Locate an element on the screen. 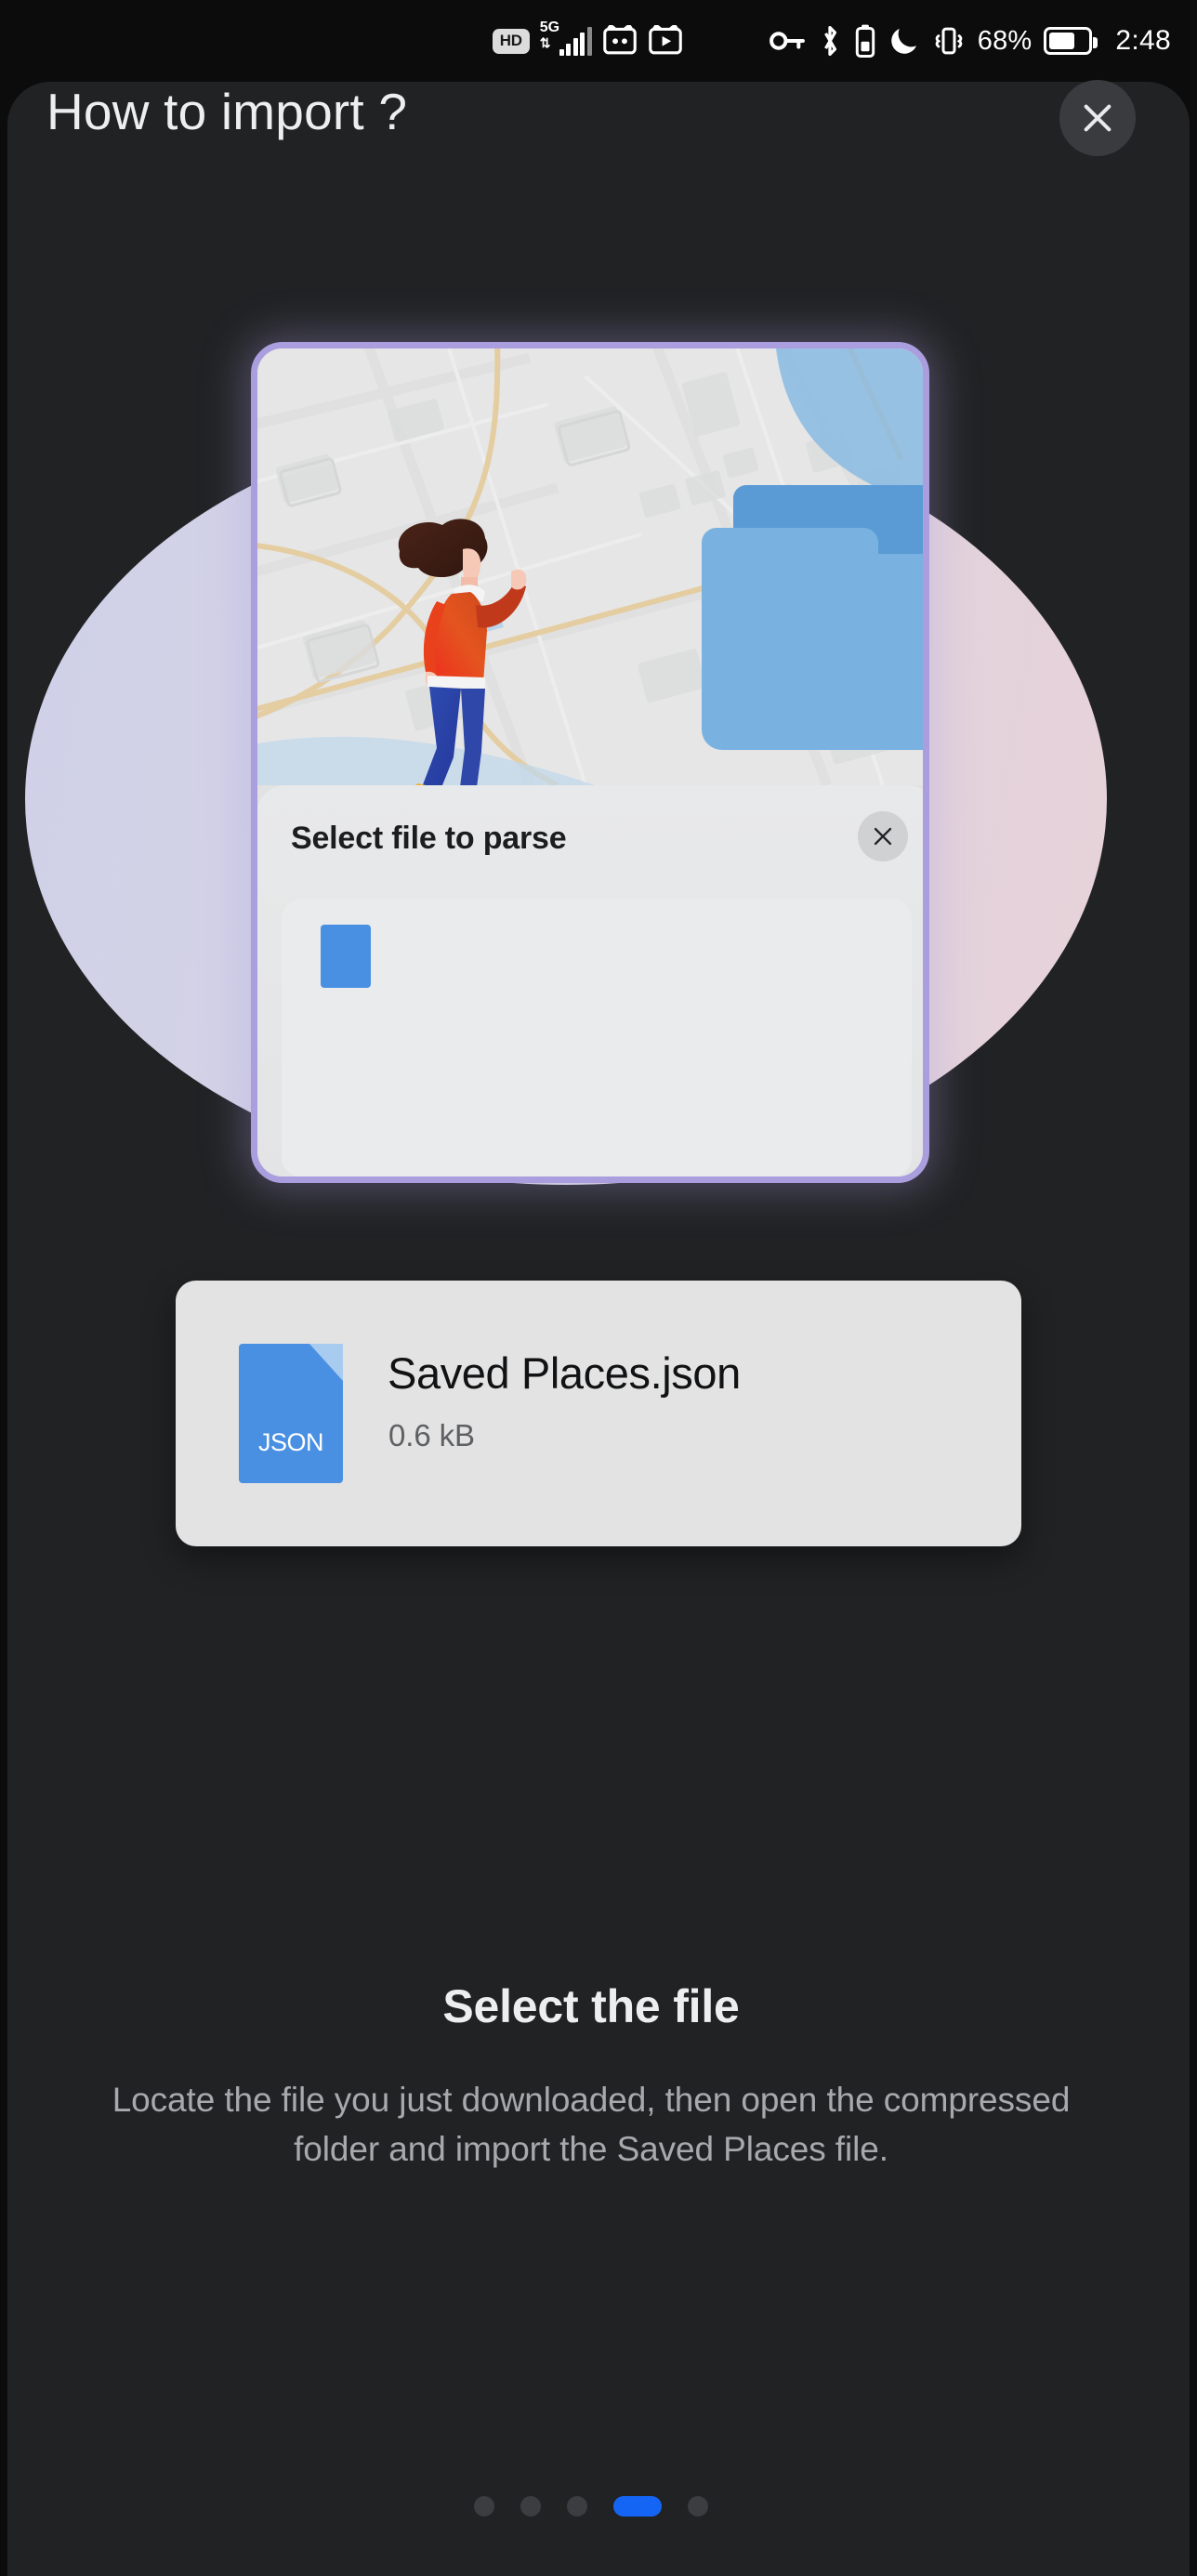 This screenshot has width=1197, height=2576. close-button is located at coordinates (1097, 118).